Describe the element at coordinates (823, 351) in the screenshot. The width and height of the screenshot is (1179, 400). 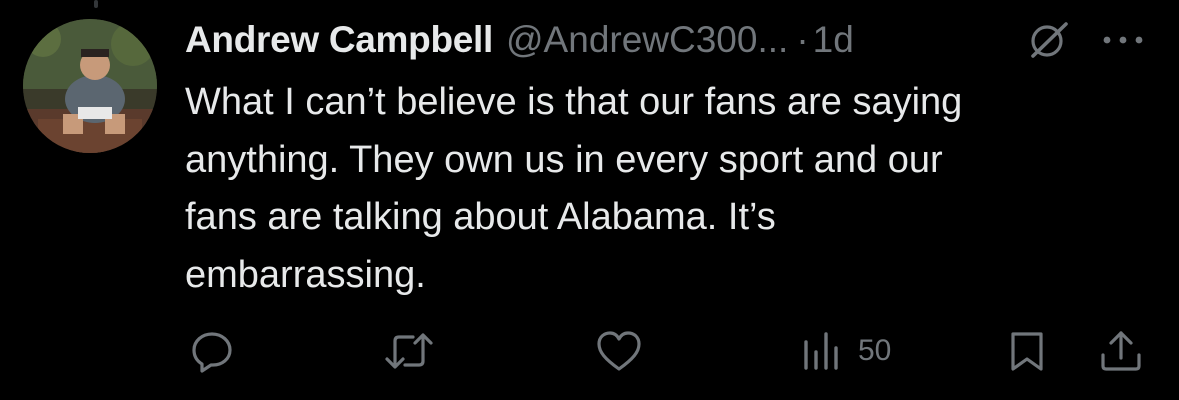
I see `views-icon` at that location.